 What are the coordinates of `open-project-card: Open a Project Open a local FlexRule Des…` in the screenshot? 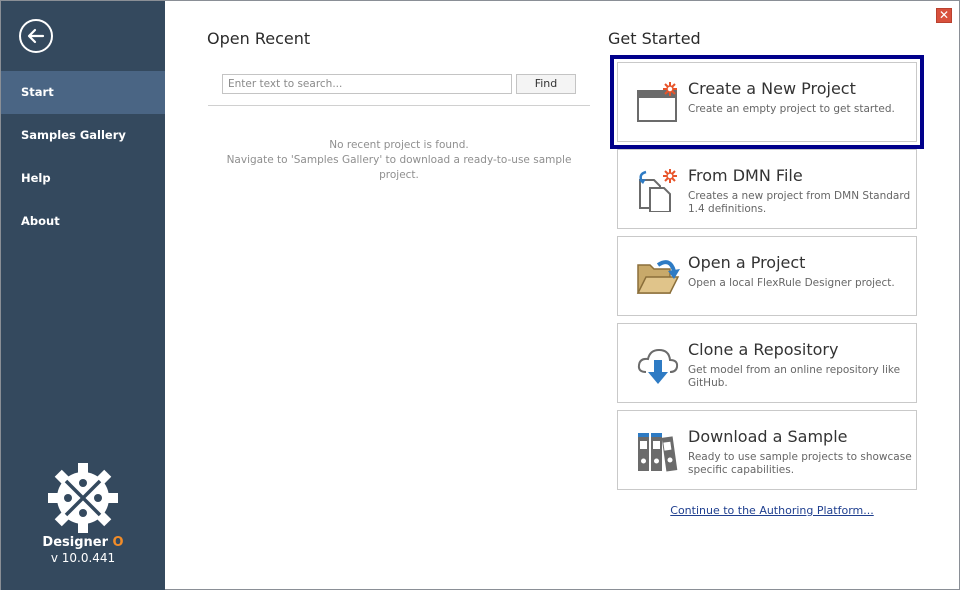 It's located at (767, 276).